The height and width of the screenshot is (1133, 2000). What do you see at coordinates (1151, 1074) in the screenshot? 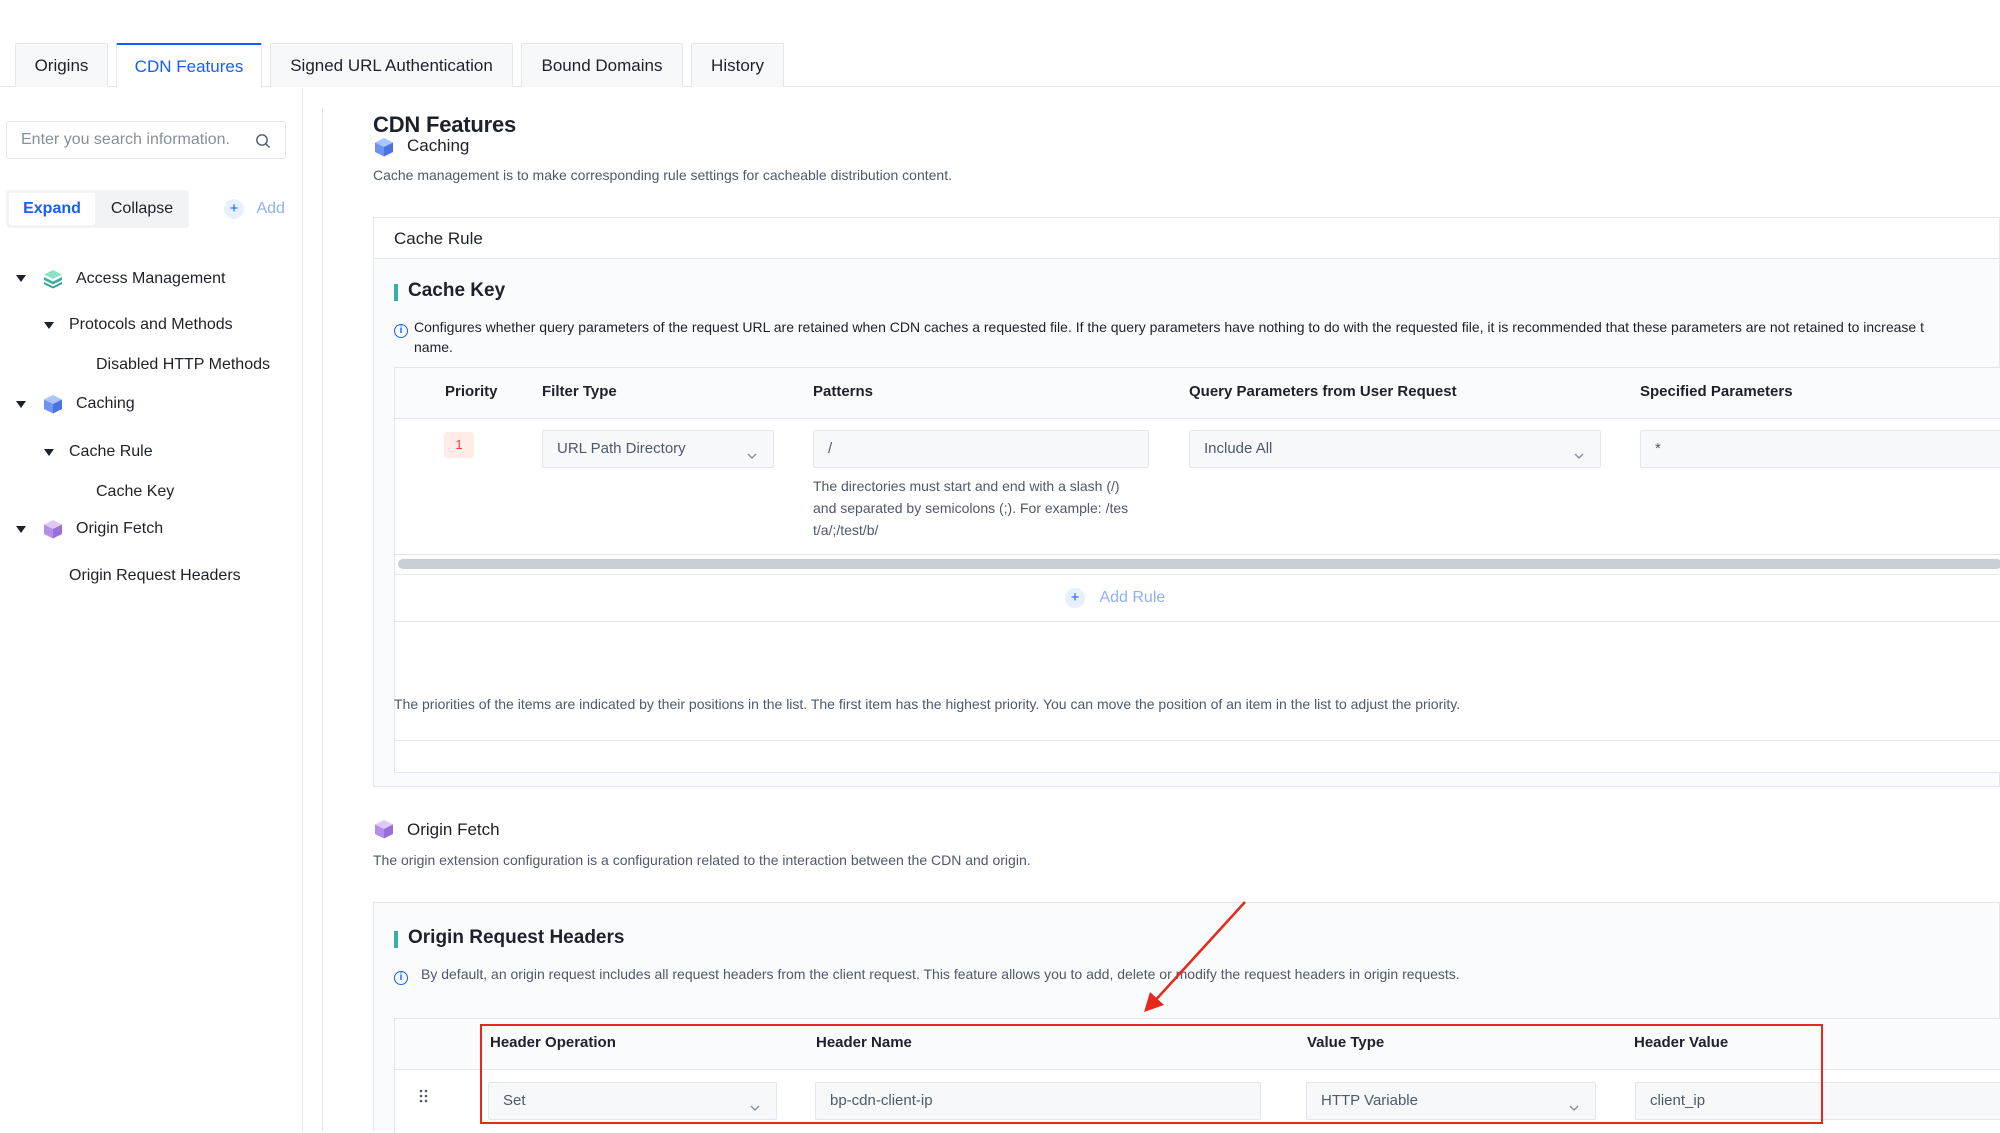
I see `annotation-highlight-box` at bounding box center [1151, 1074].